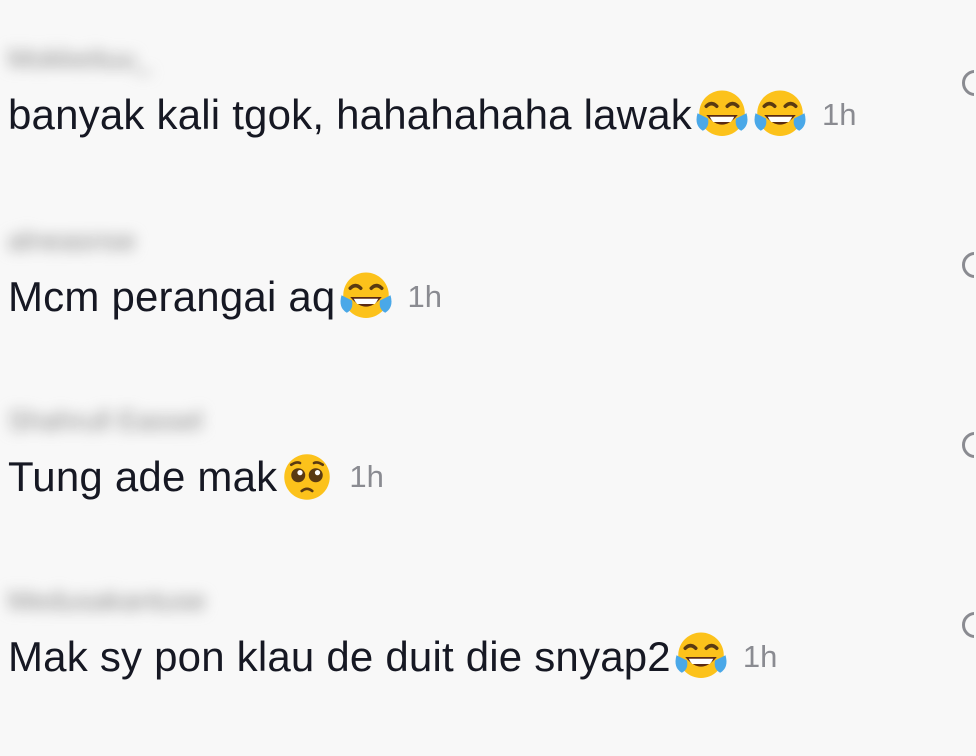  What do you see at coordinates (72, 241) in the screenshot?
I see `comment-username: alneasnse` at bounding box center [72, 241].